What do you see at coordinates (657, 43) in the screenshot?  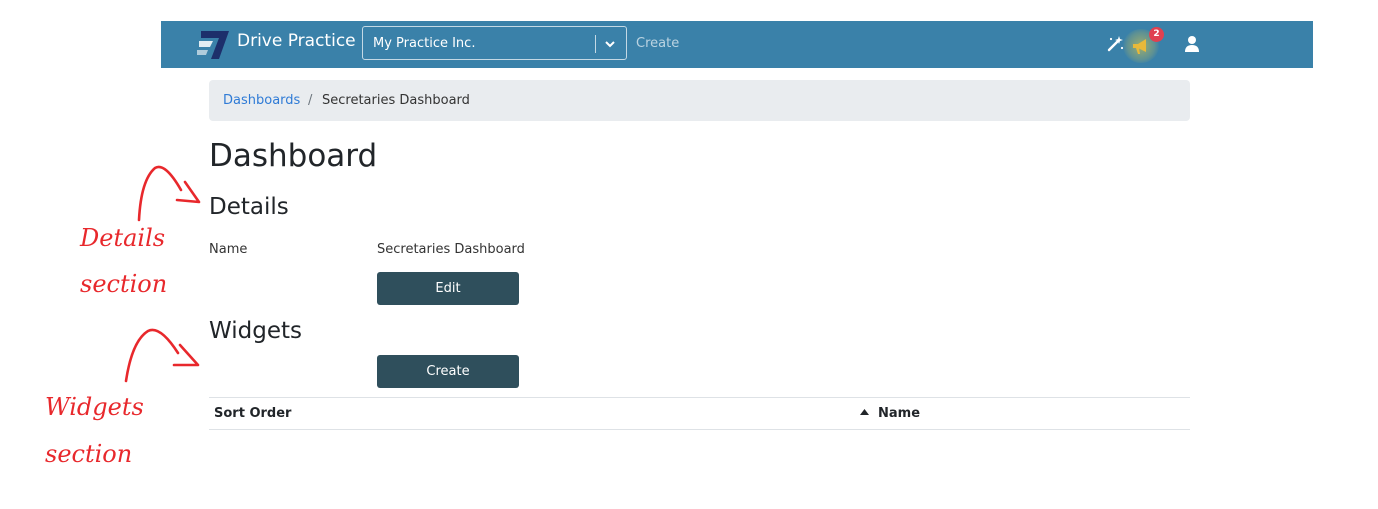 I see `create-link: Create` at bounding box center [657, 43].